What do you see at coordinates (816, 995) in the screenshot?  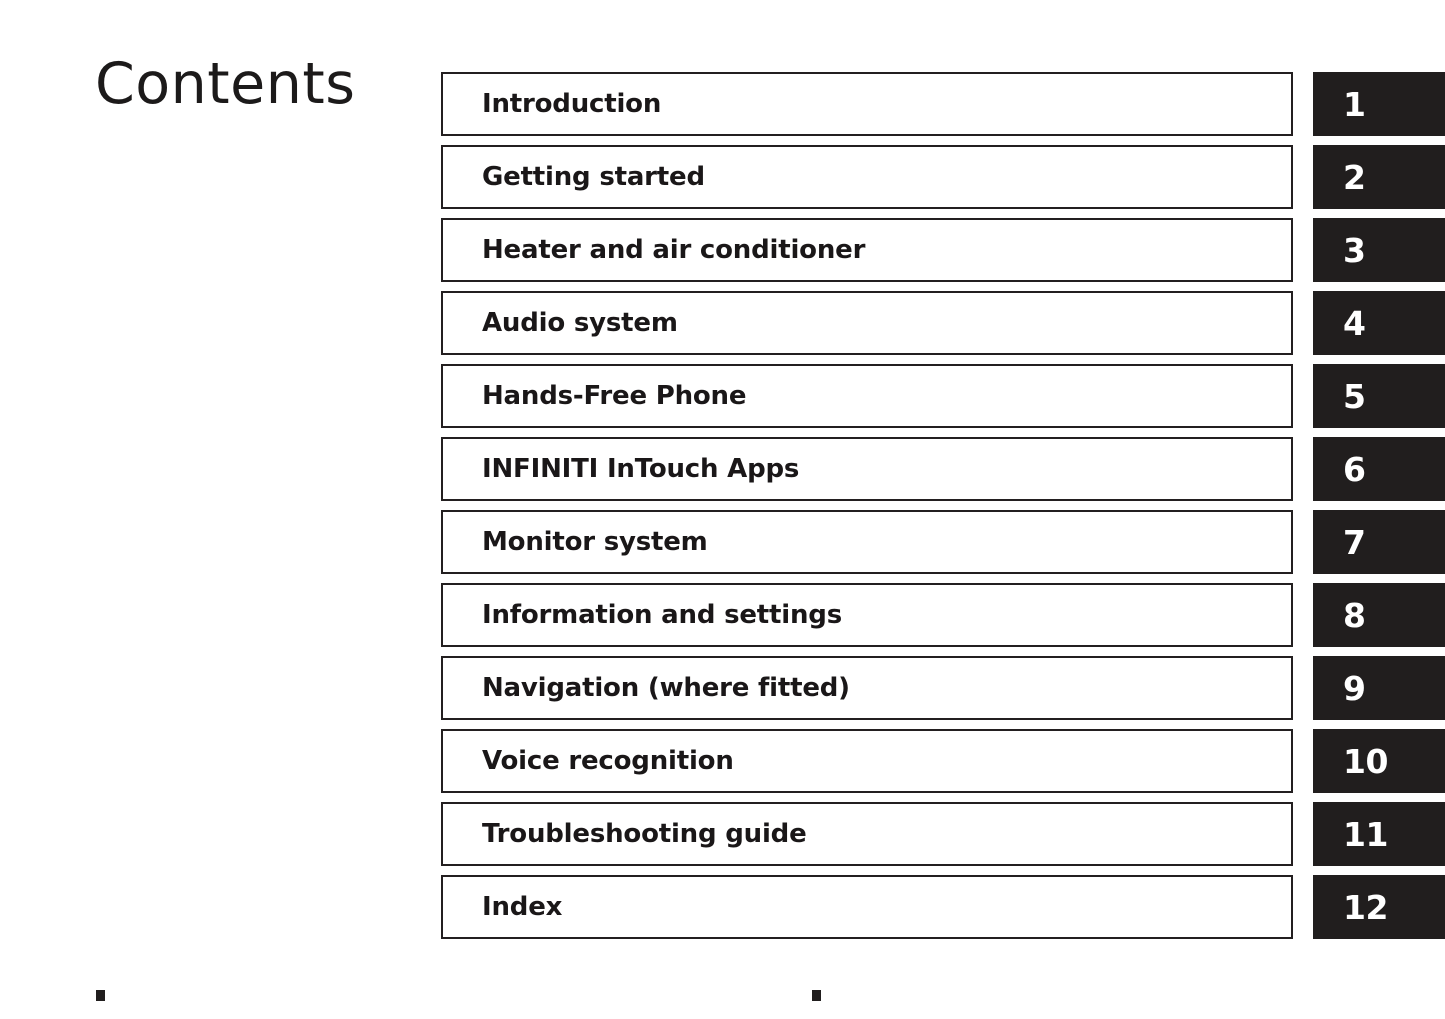 I see `registration-mark-right-icon` at bounding box center [816, 995].